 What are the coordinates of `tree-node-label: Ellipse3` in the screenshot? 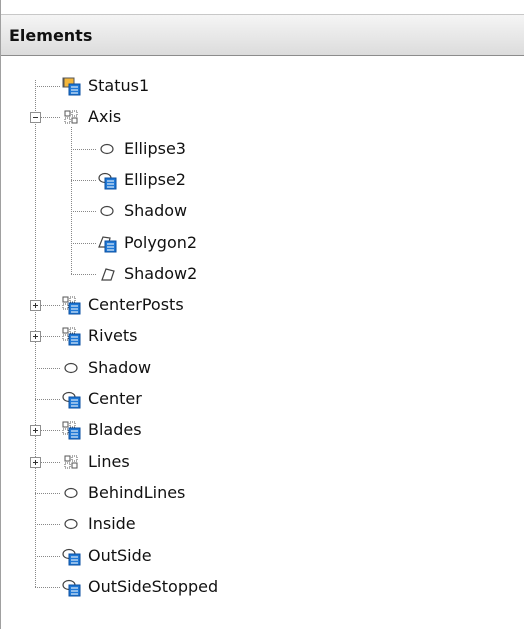 It's located at (155, 148).